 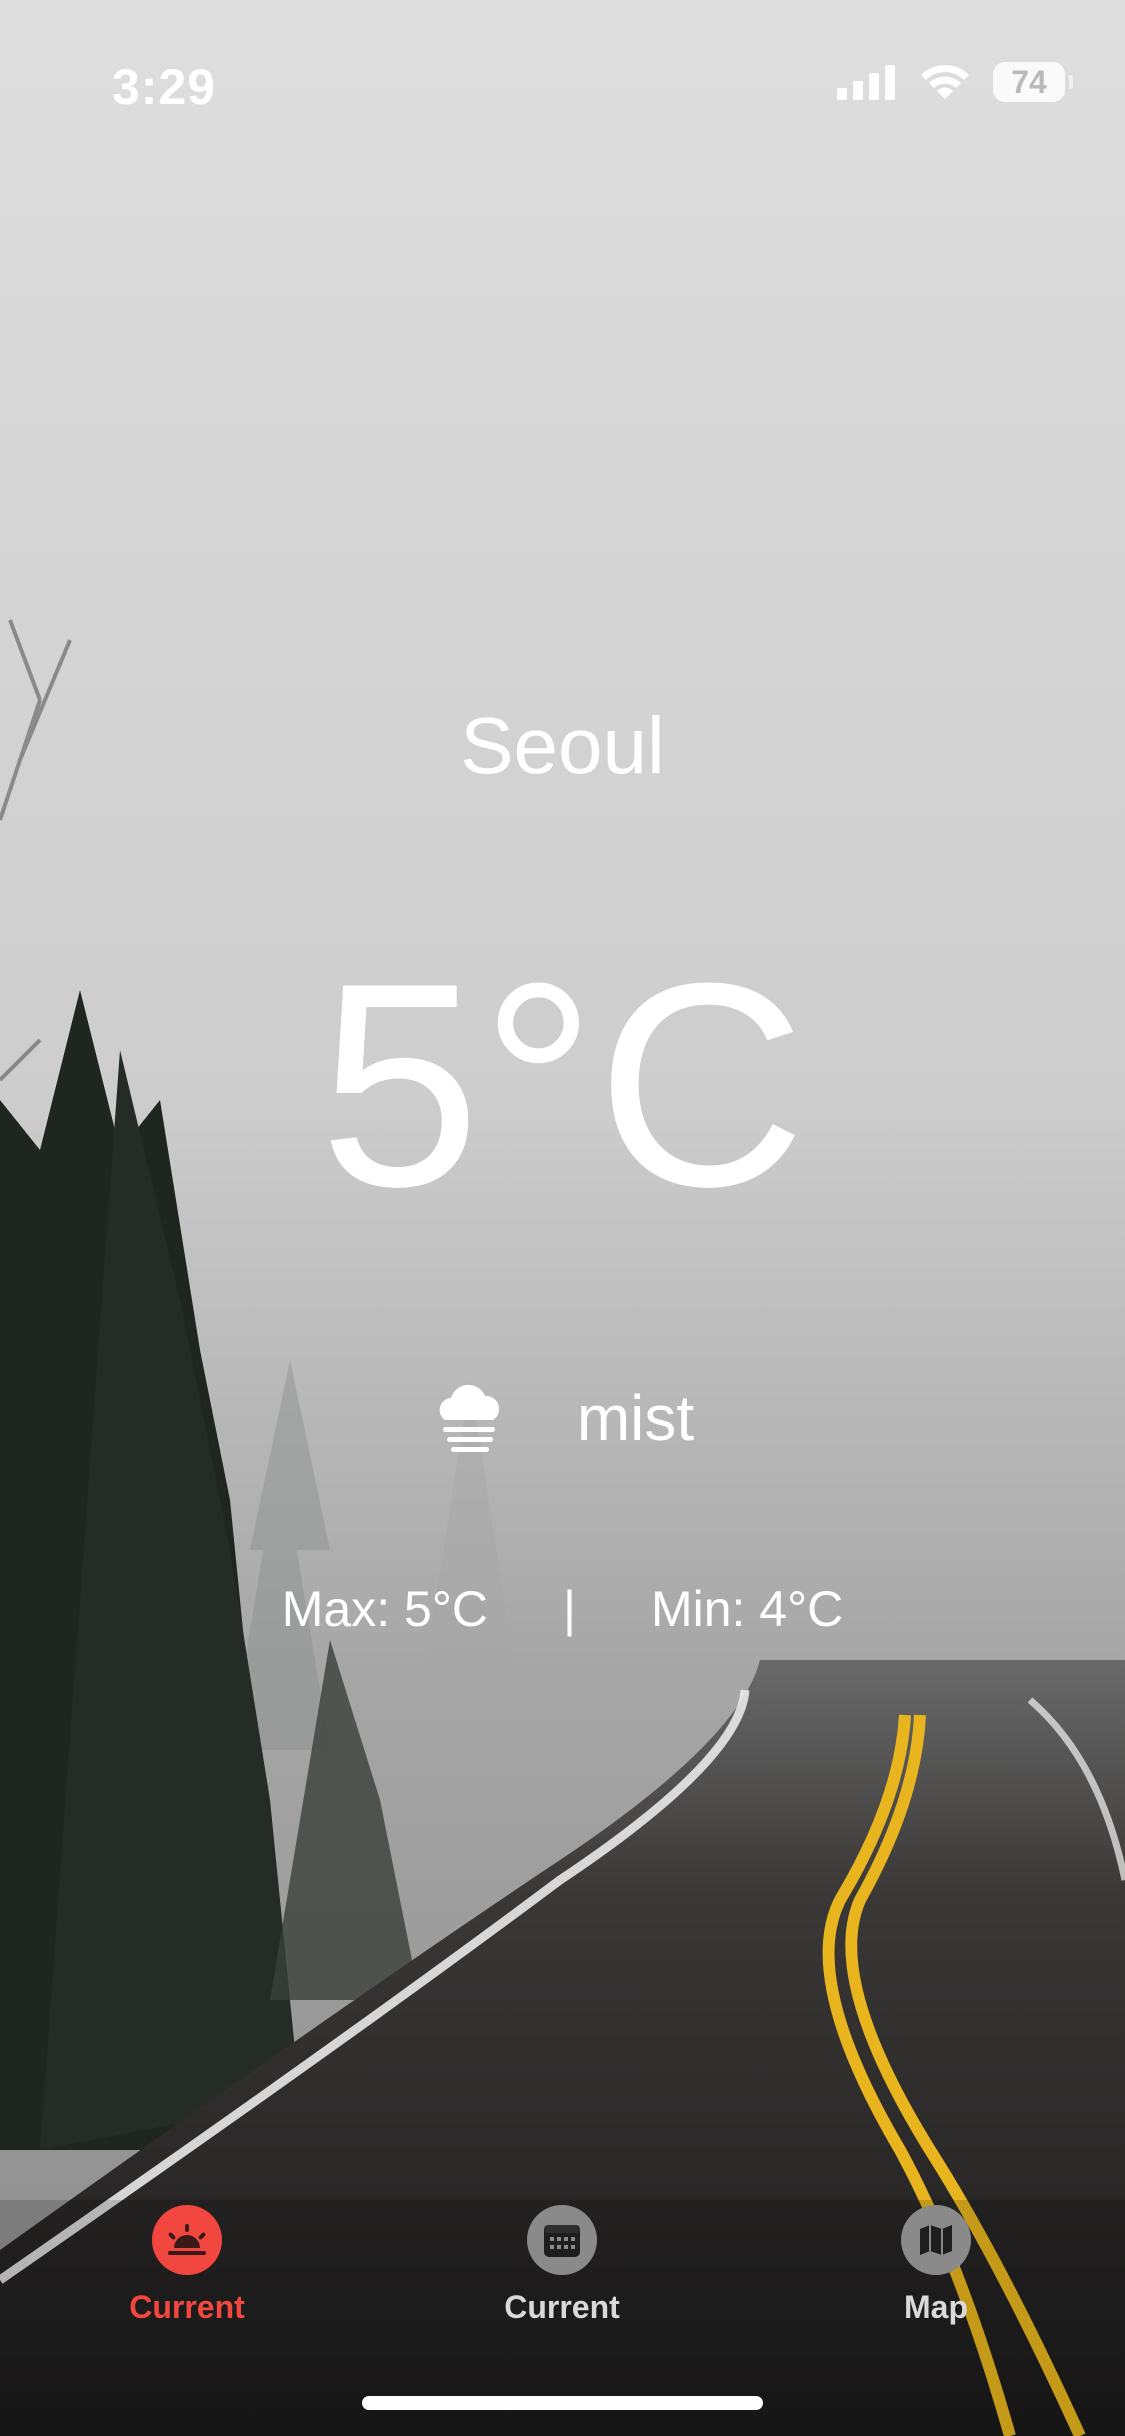 I want to click on tab-current-weather: Current, so click(x=187, y=2265).